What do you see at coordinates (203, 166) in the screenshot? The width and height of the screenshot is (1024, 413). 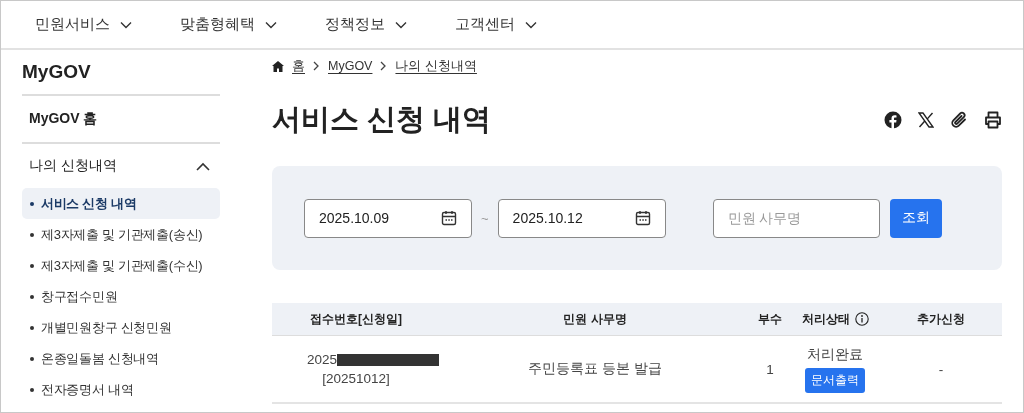 I see `chevron-up-icon` at bounding box center [203, 166].